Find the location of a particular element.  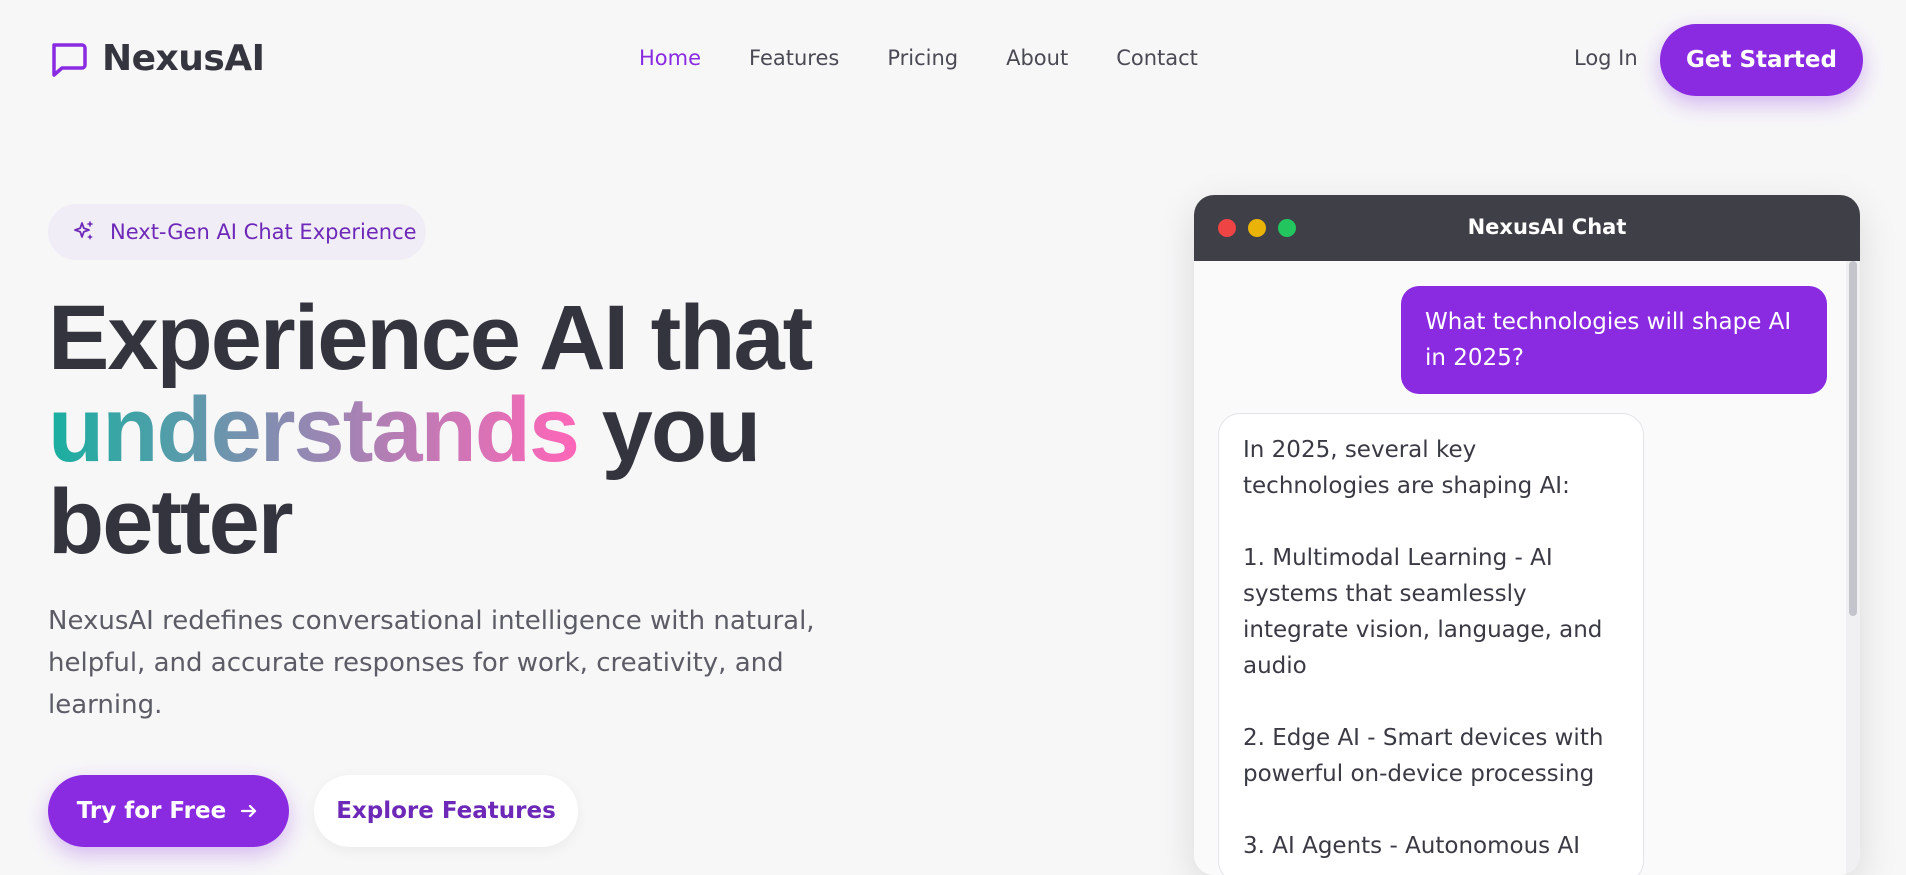

chat-title-bar: NexusAI Chat is located at coordinates (1527, 228).